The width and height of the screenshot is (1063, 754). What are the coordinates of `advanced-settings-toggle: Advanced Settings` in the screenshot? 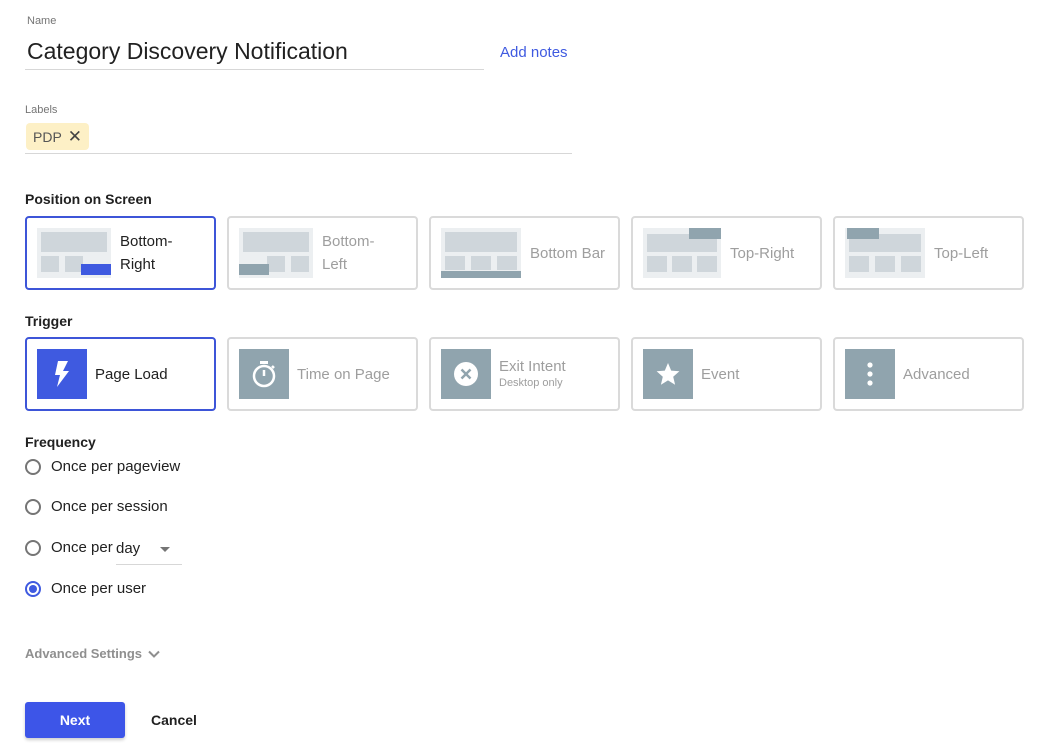 It's located at (92, 653).